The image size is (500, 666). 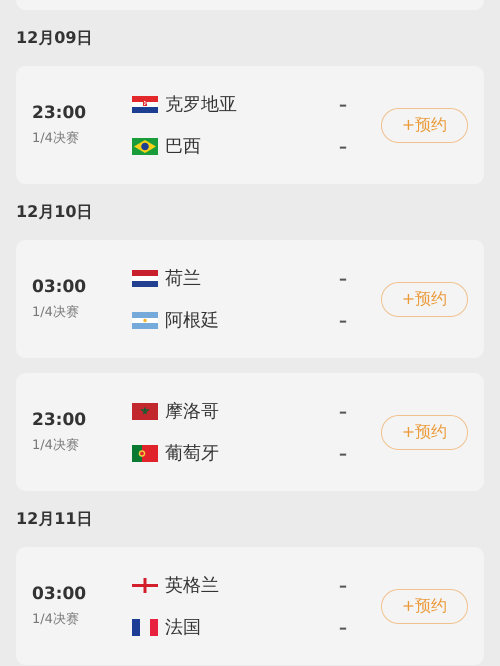 What do you see at coordinates (183, 627) in the screenshot?
I see `team-name: 法国` at bounding box center [183, 627].